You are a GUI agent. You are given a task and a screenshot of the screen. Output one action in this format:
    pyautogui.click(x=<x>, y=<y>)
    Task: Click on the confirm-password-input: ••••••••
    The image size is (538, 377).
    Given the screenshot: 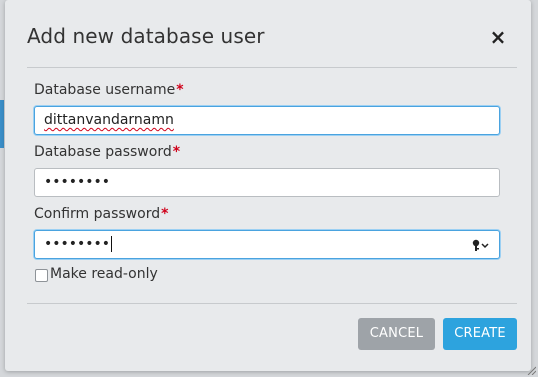 What is the action you would take?
    pyautogui.click(x=267, y=244)
    